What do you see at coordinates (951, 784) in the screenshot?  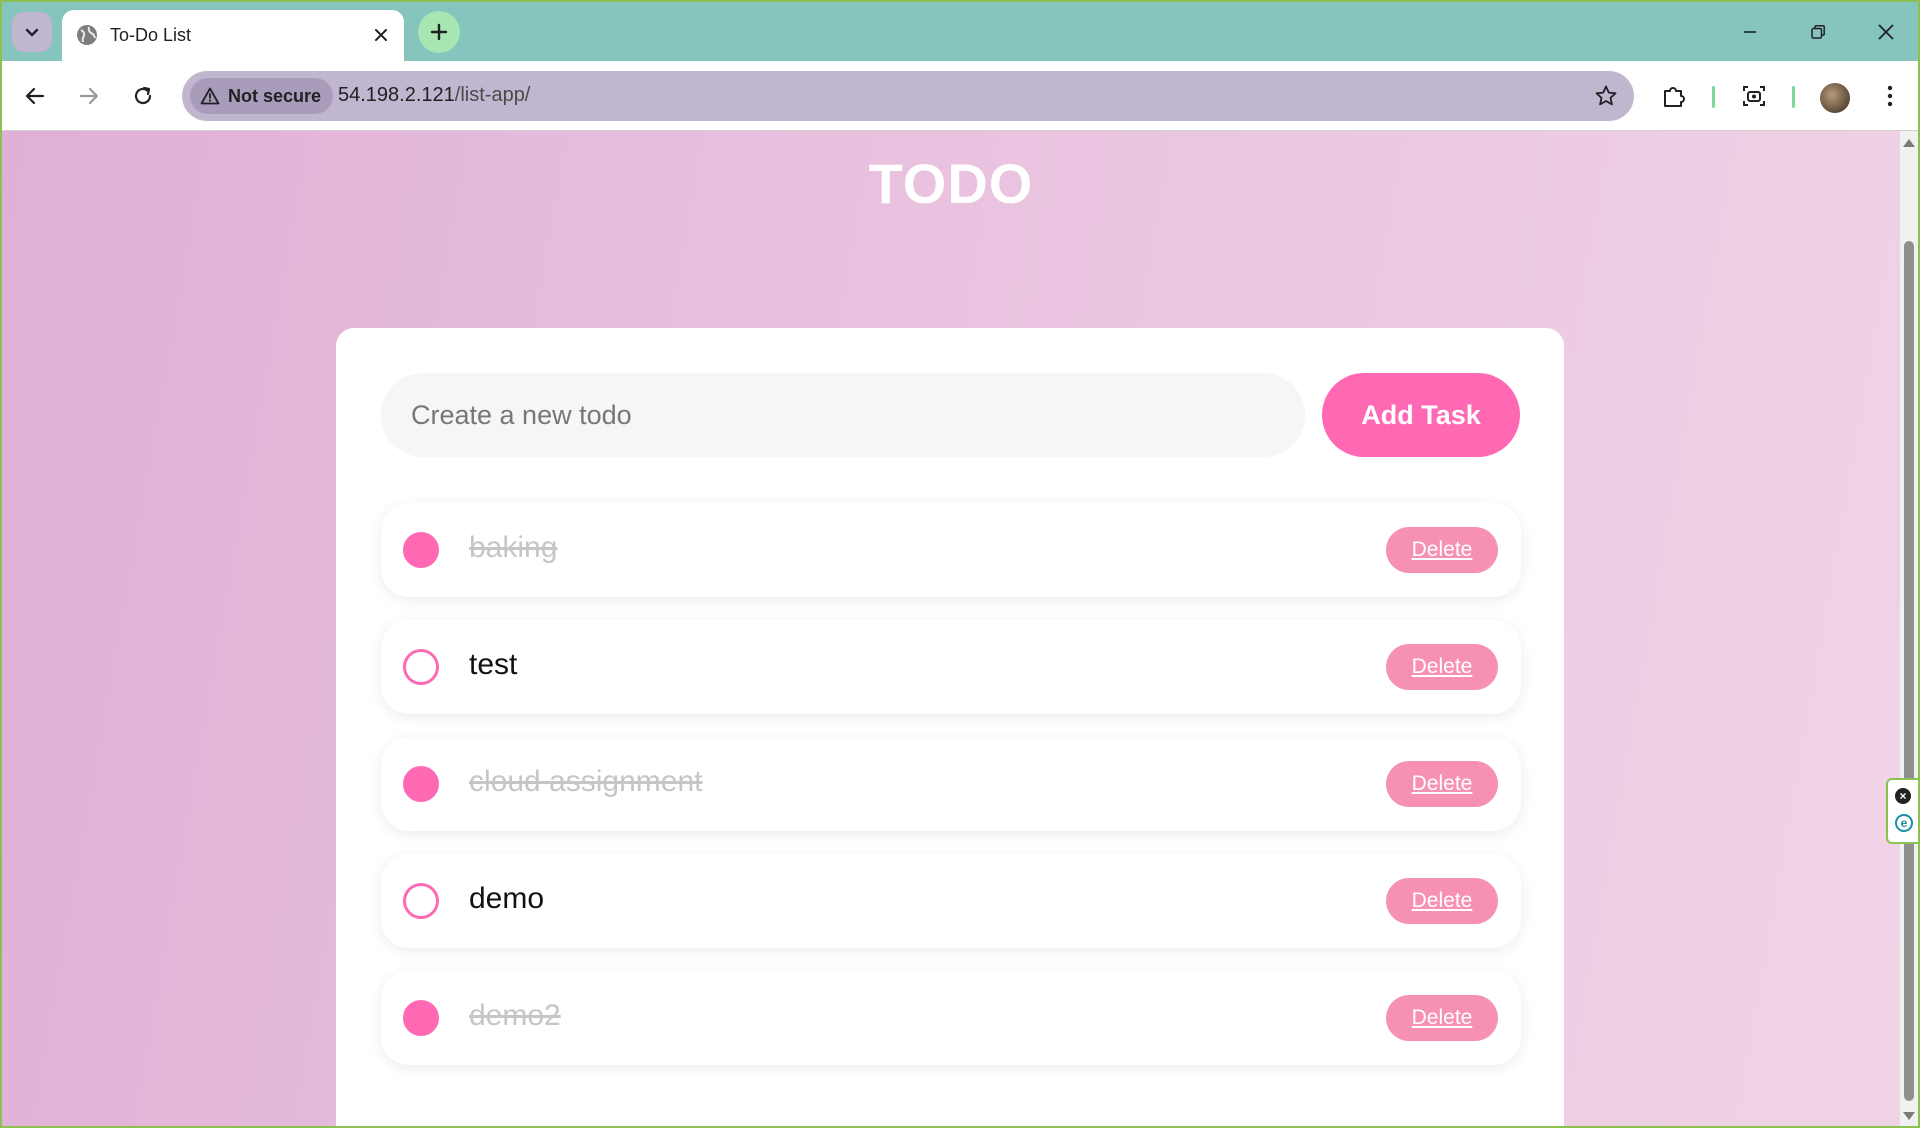 I see `todo-item: cloud assignment Delete` at bounding box center [951, 784].